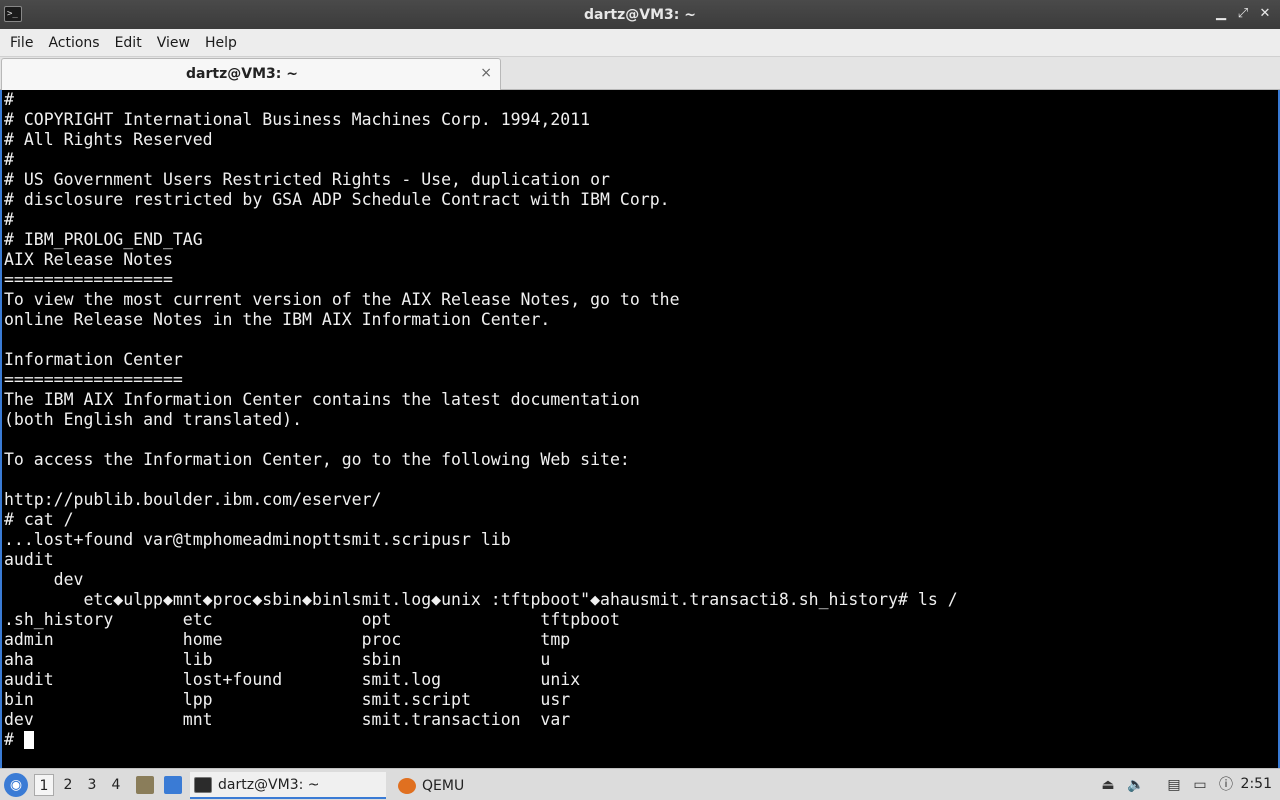 The width and height of the screenshot is (1280, 800). Describe the element at coordinates (16, 785) in the screenshot. I see `start-menu-icon: ◉` at that location.